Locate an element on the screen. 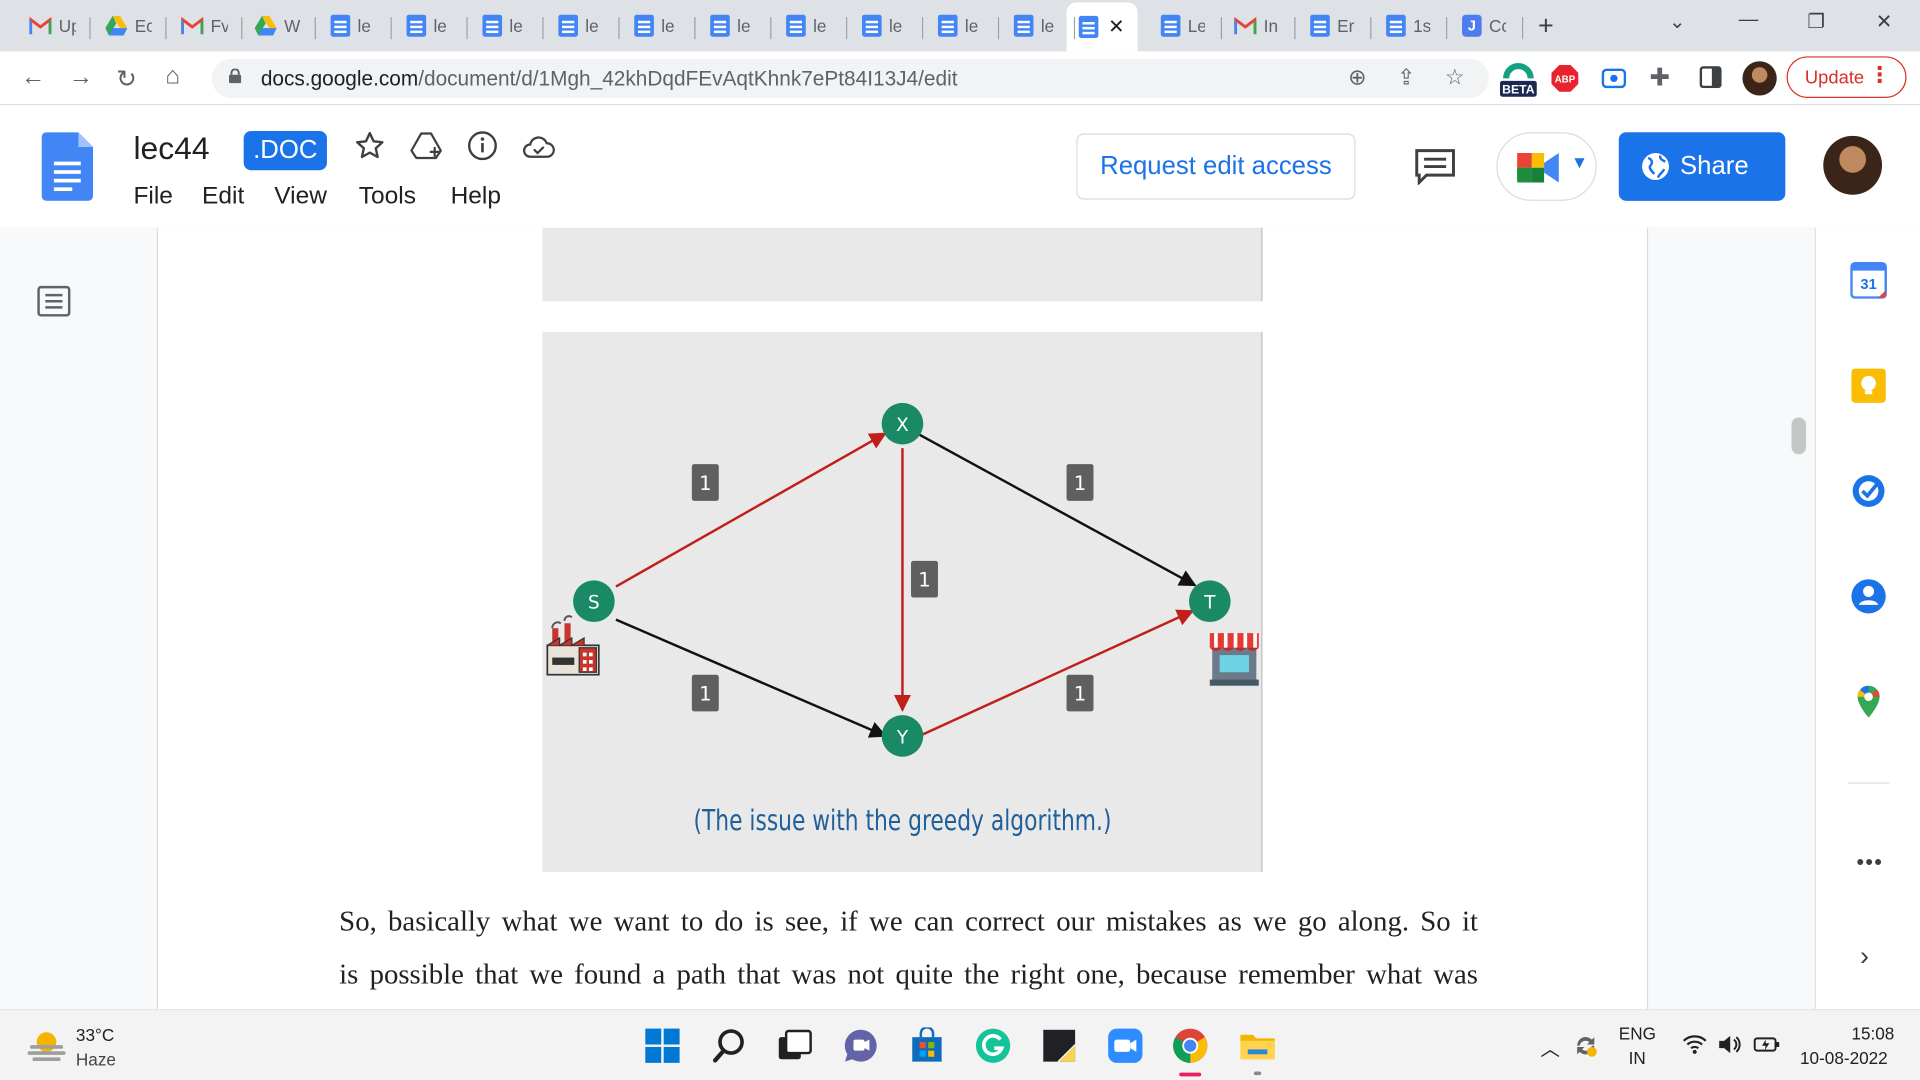 The image size is (1920, 1080). browser-tab: 1s is located at coordinates (1411, 25).